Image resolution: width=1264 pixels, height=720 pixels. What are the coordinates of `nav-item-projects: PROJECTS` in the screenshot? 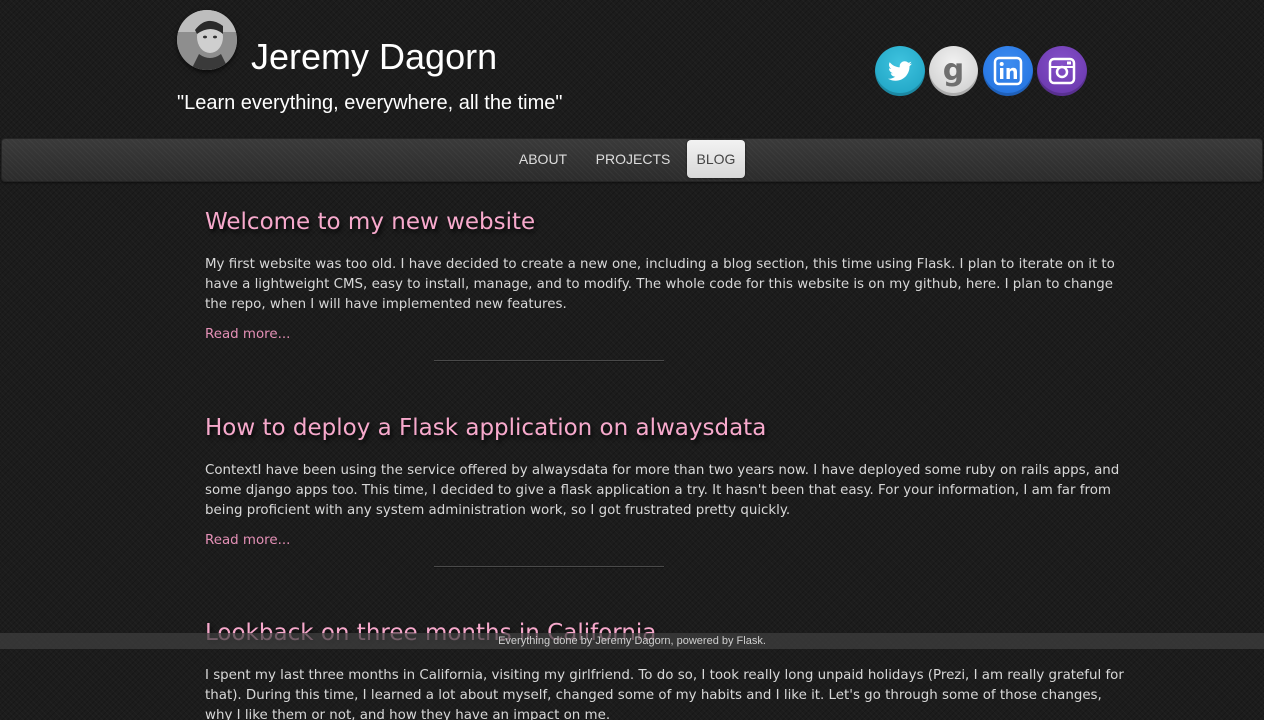 It's located at (633, 159).